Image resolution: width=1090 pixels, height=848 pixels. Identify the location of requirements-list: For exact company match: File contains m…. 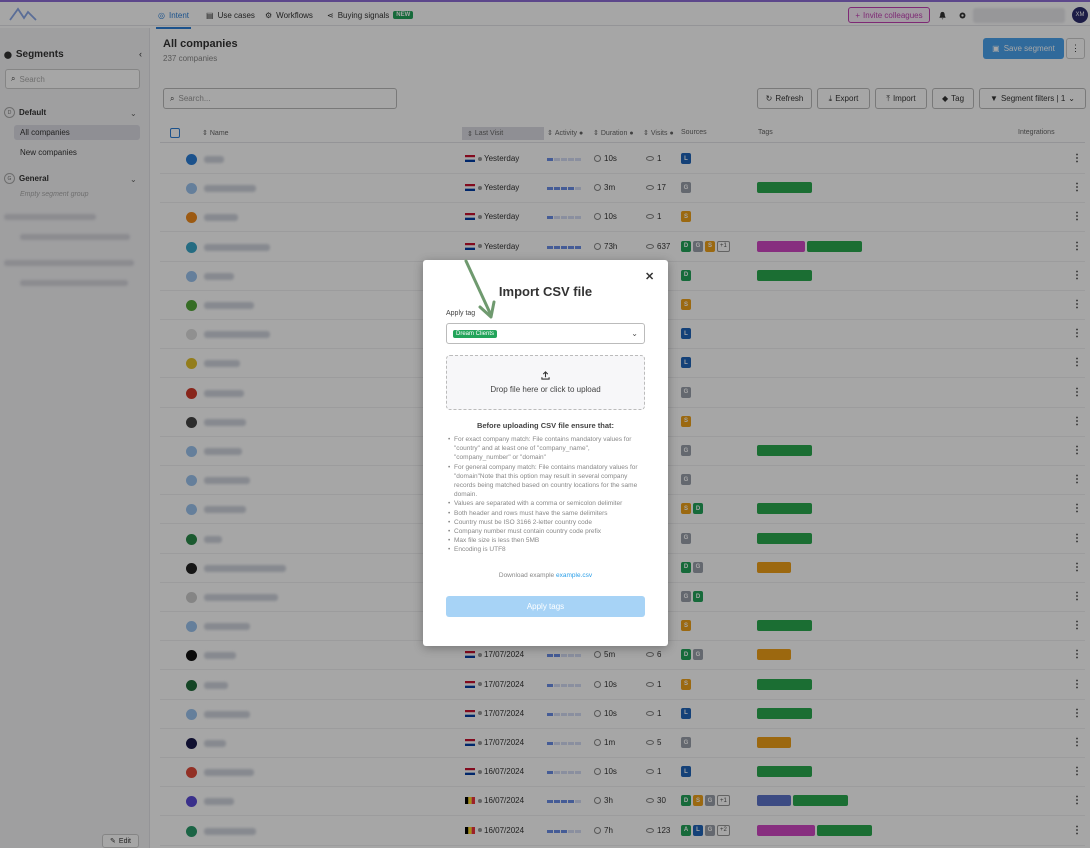
(548, 495).